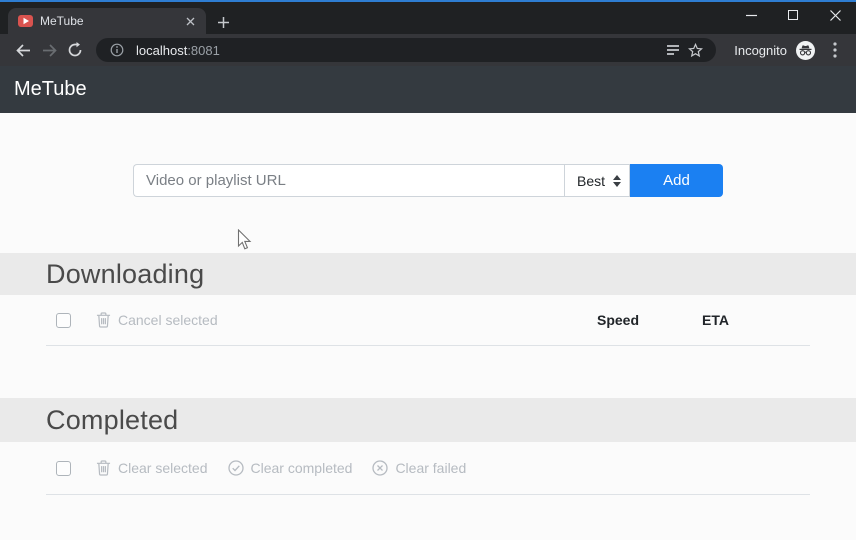 This screenshot has width=856, height=540. Describe the element at coordinates (617, 180) in the screenshot. I see `select-arrows-icon` at that location.